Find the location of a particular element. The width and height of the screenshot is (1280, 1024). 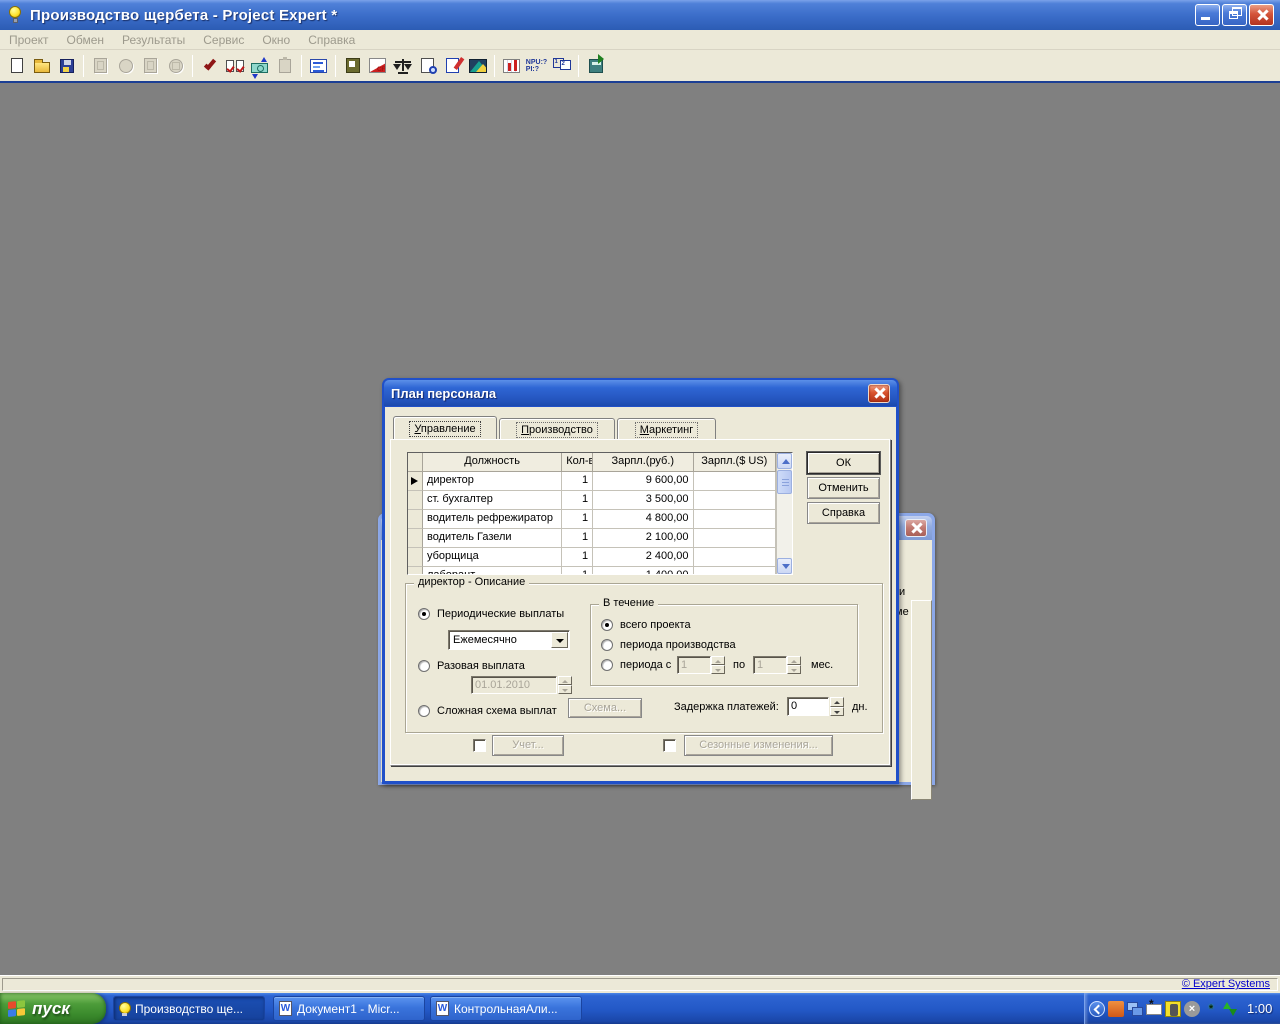

remote-control-tray-icon is located at coordinates (1173, 1008).